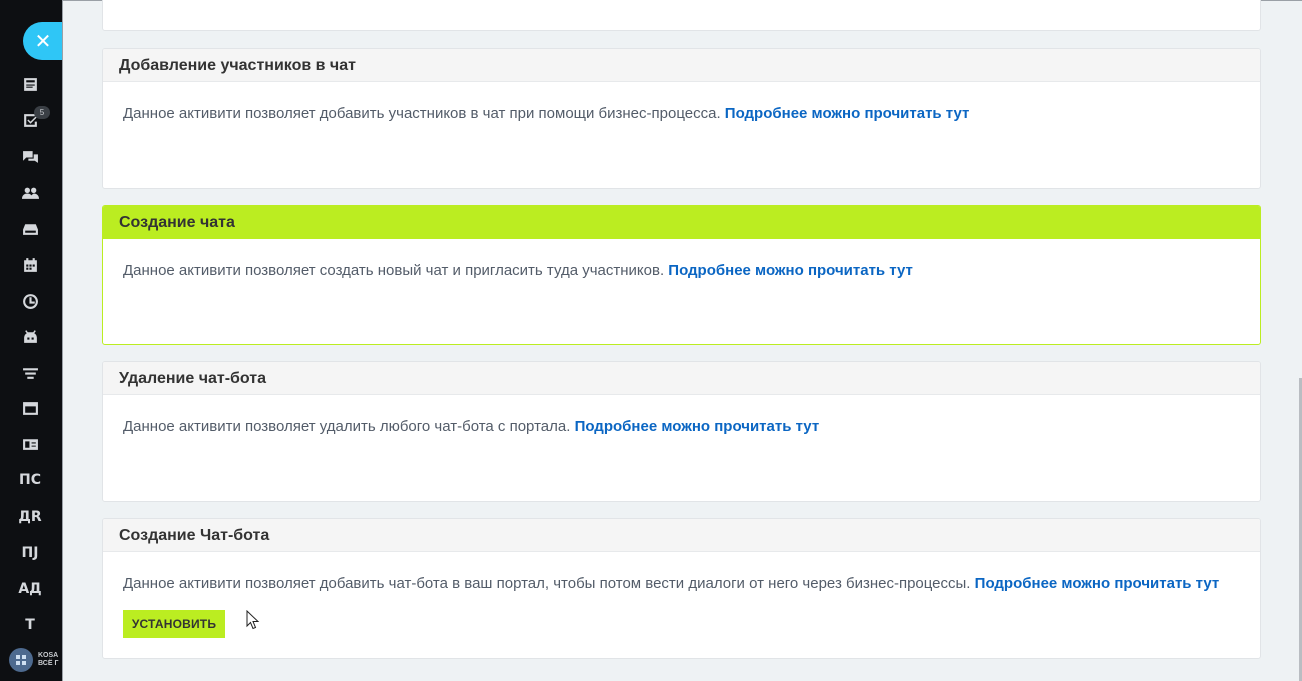  Describe the element at coordinates (681, 378) in the screenshot. I see `card-title: Удаление чат-бота` at that location.